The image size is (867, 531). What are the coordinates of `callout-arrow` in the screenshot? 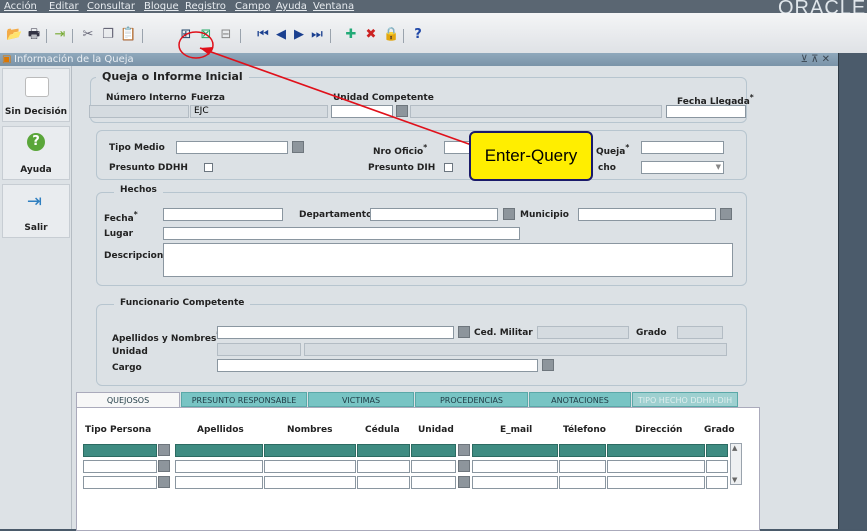 It's located at (340, 98).